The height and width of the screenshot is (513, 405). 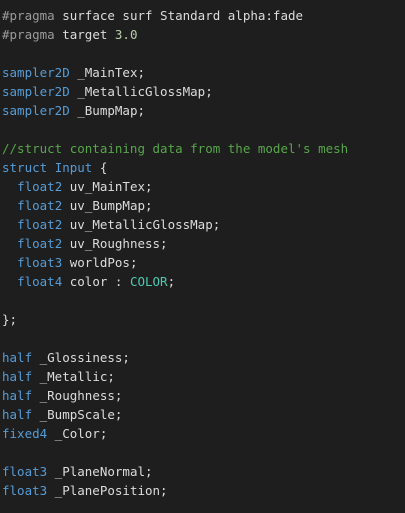 I want to click on code-text: uv_BumpMap;, so click(x=107, y=205).